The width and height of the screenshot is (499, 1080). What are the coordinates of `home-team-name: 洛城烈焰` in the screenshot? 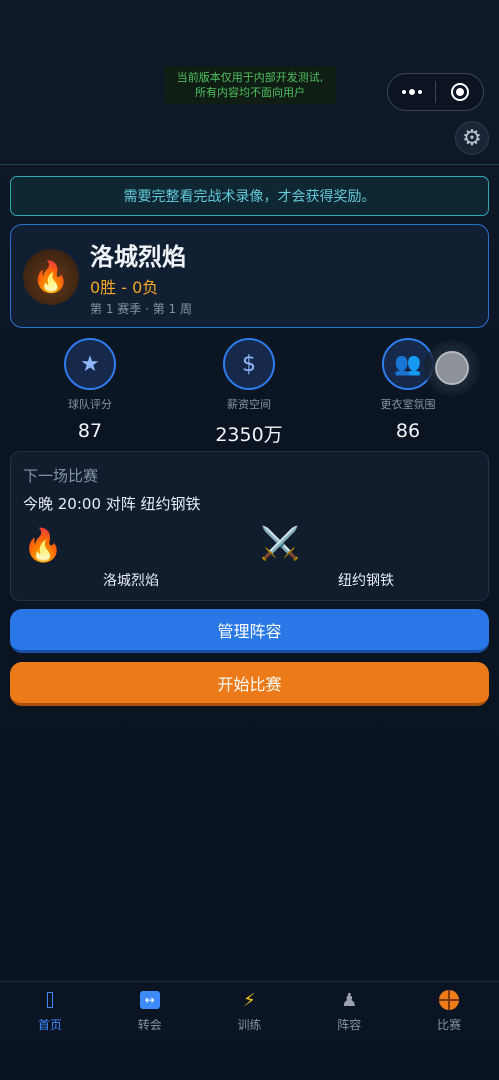 It's located at (131, 581).